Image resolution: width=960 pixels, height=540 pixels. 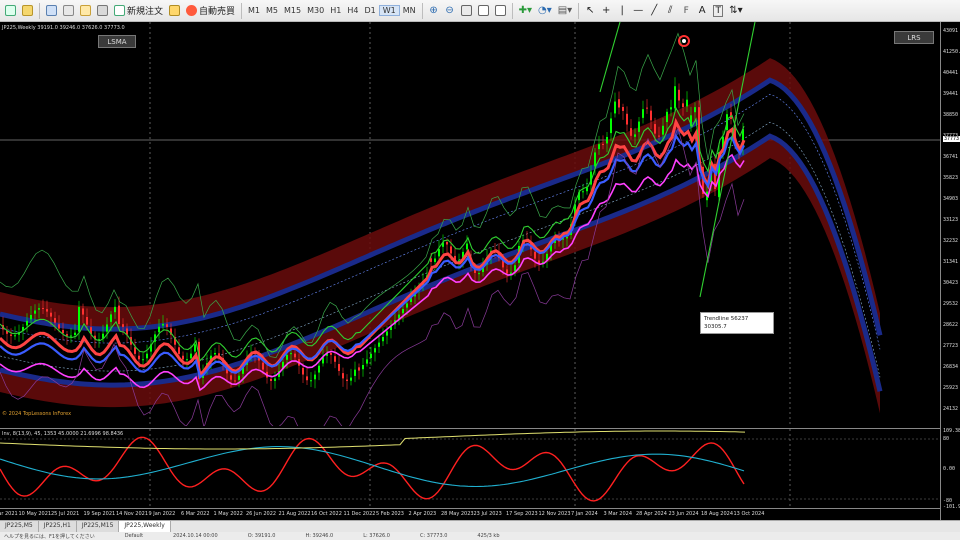 What do you see at coordinates (98, 526) in the screenshot?
I see `tab-jp225-m15: JP225,M15` at bounding box center [98, 526].